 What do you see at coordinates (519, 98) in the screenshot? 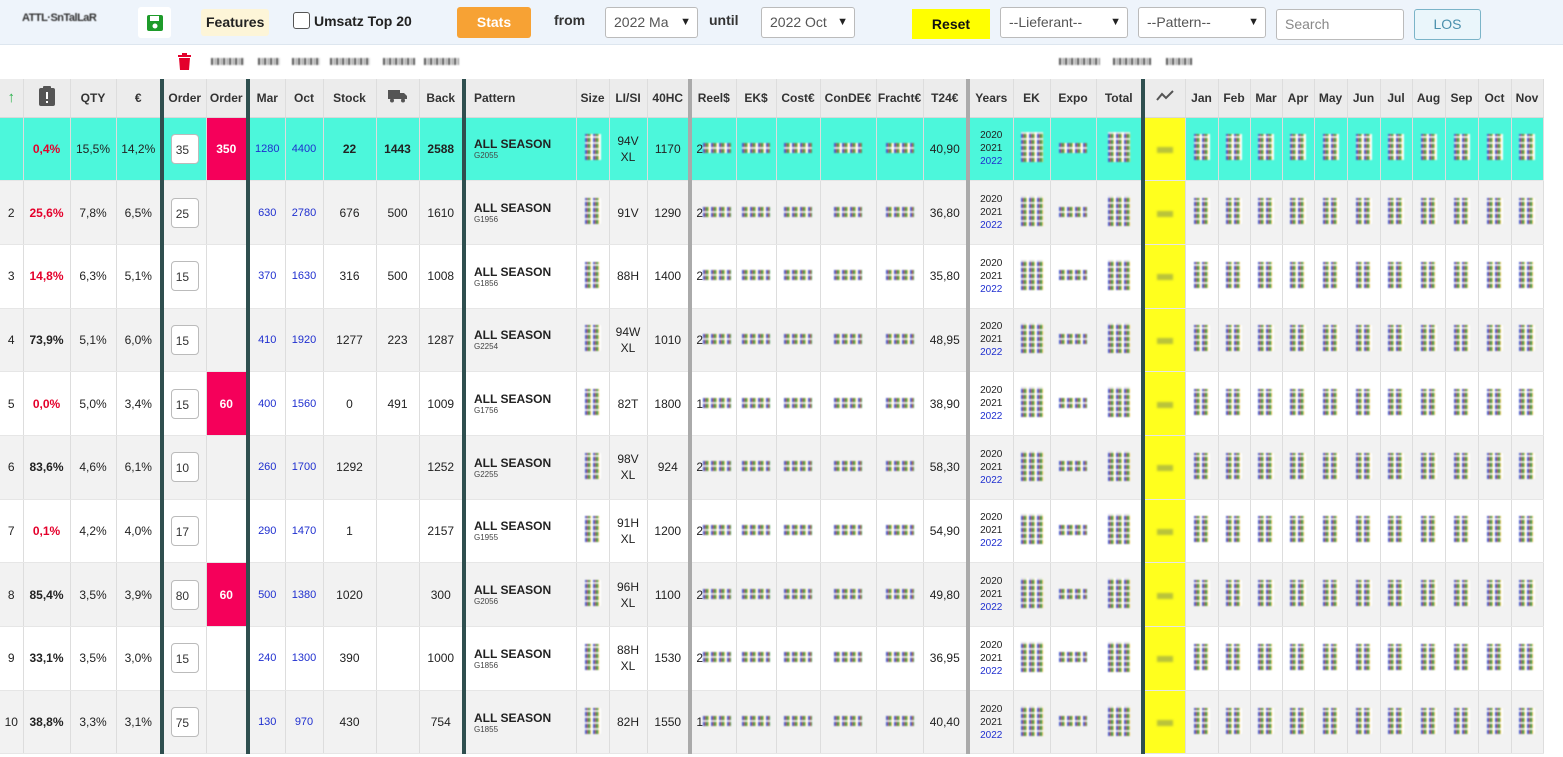
I see `col-pattern: Pattern` at bounding box center [519, 98].